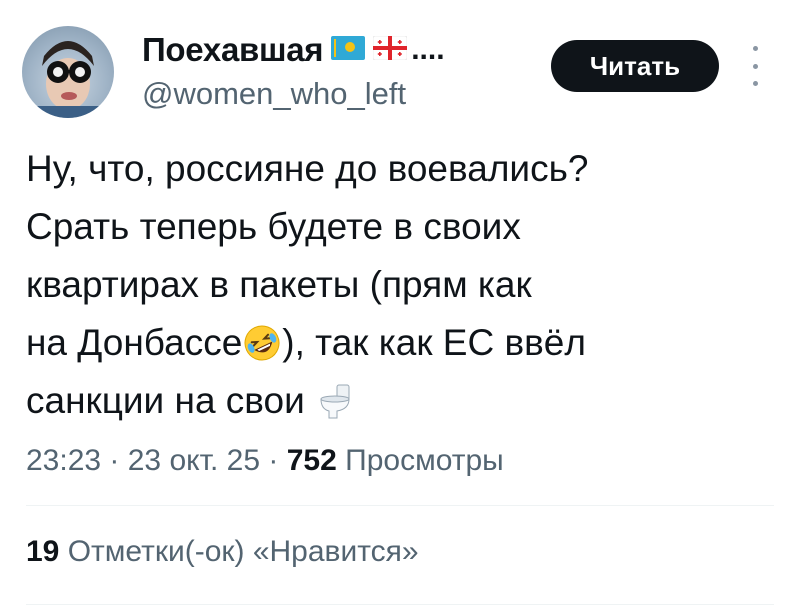 This screenshot has height=615, width=800. I want to click on tweet-date: 23 окт. 25, so click(194, 460).